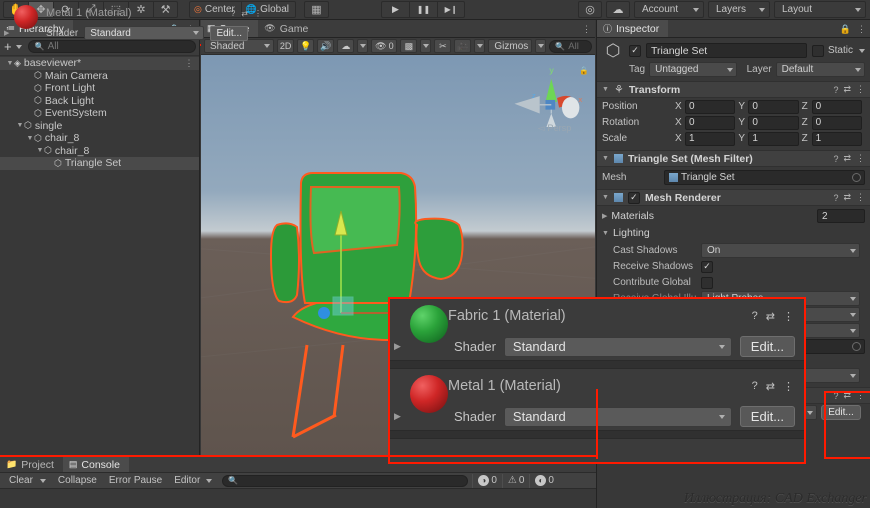 The image size is (870, 508). I want to click on 2d-toggle-button: 2D, so click(285, 46).